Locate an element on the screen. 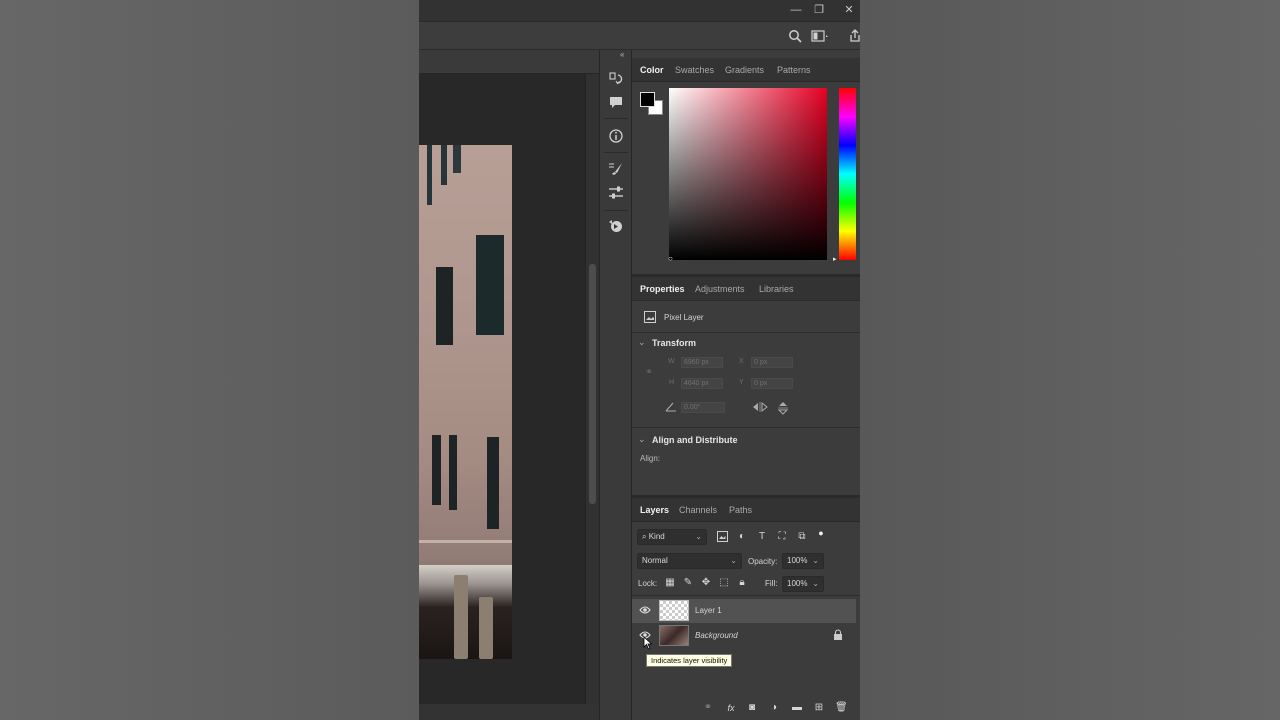  lock-artboard-icon: ⬚ is located at coordinates (724, 583).